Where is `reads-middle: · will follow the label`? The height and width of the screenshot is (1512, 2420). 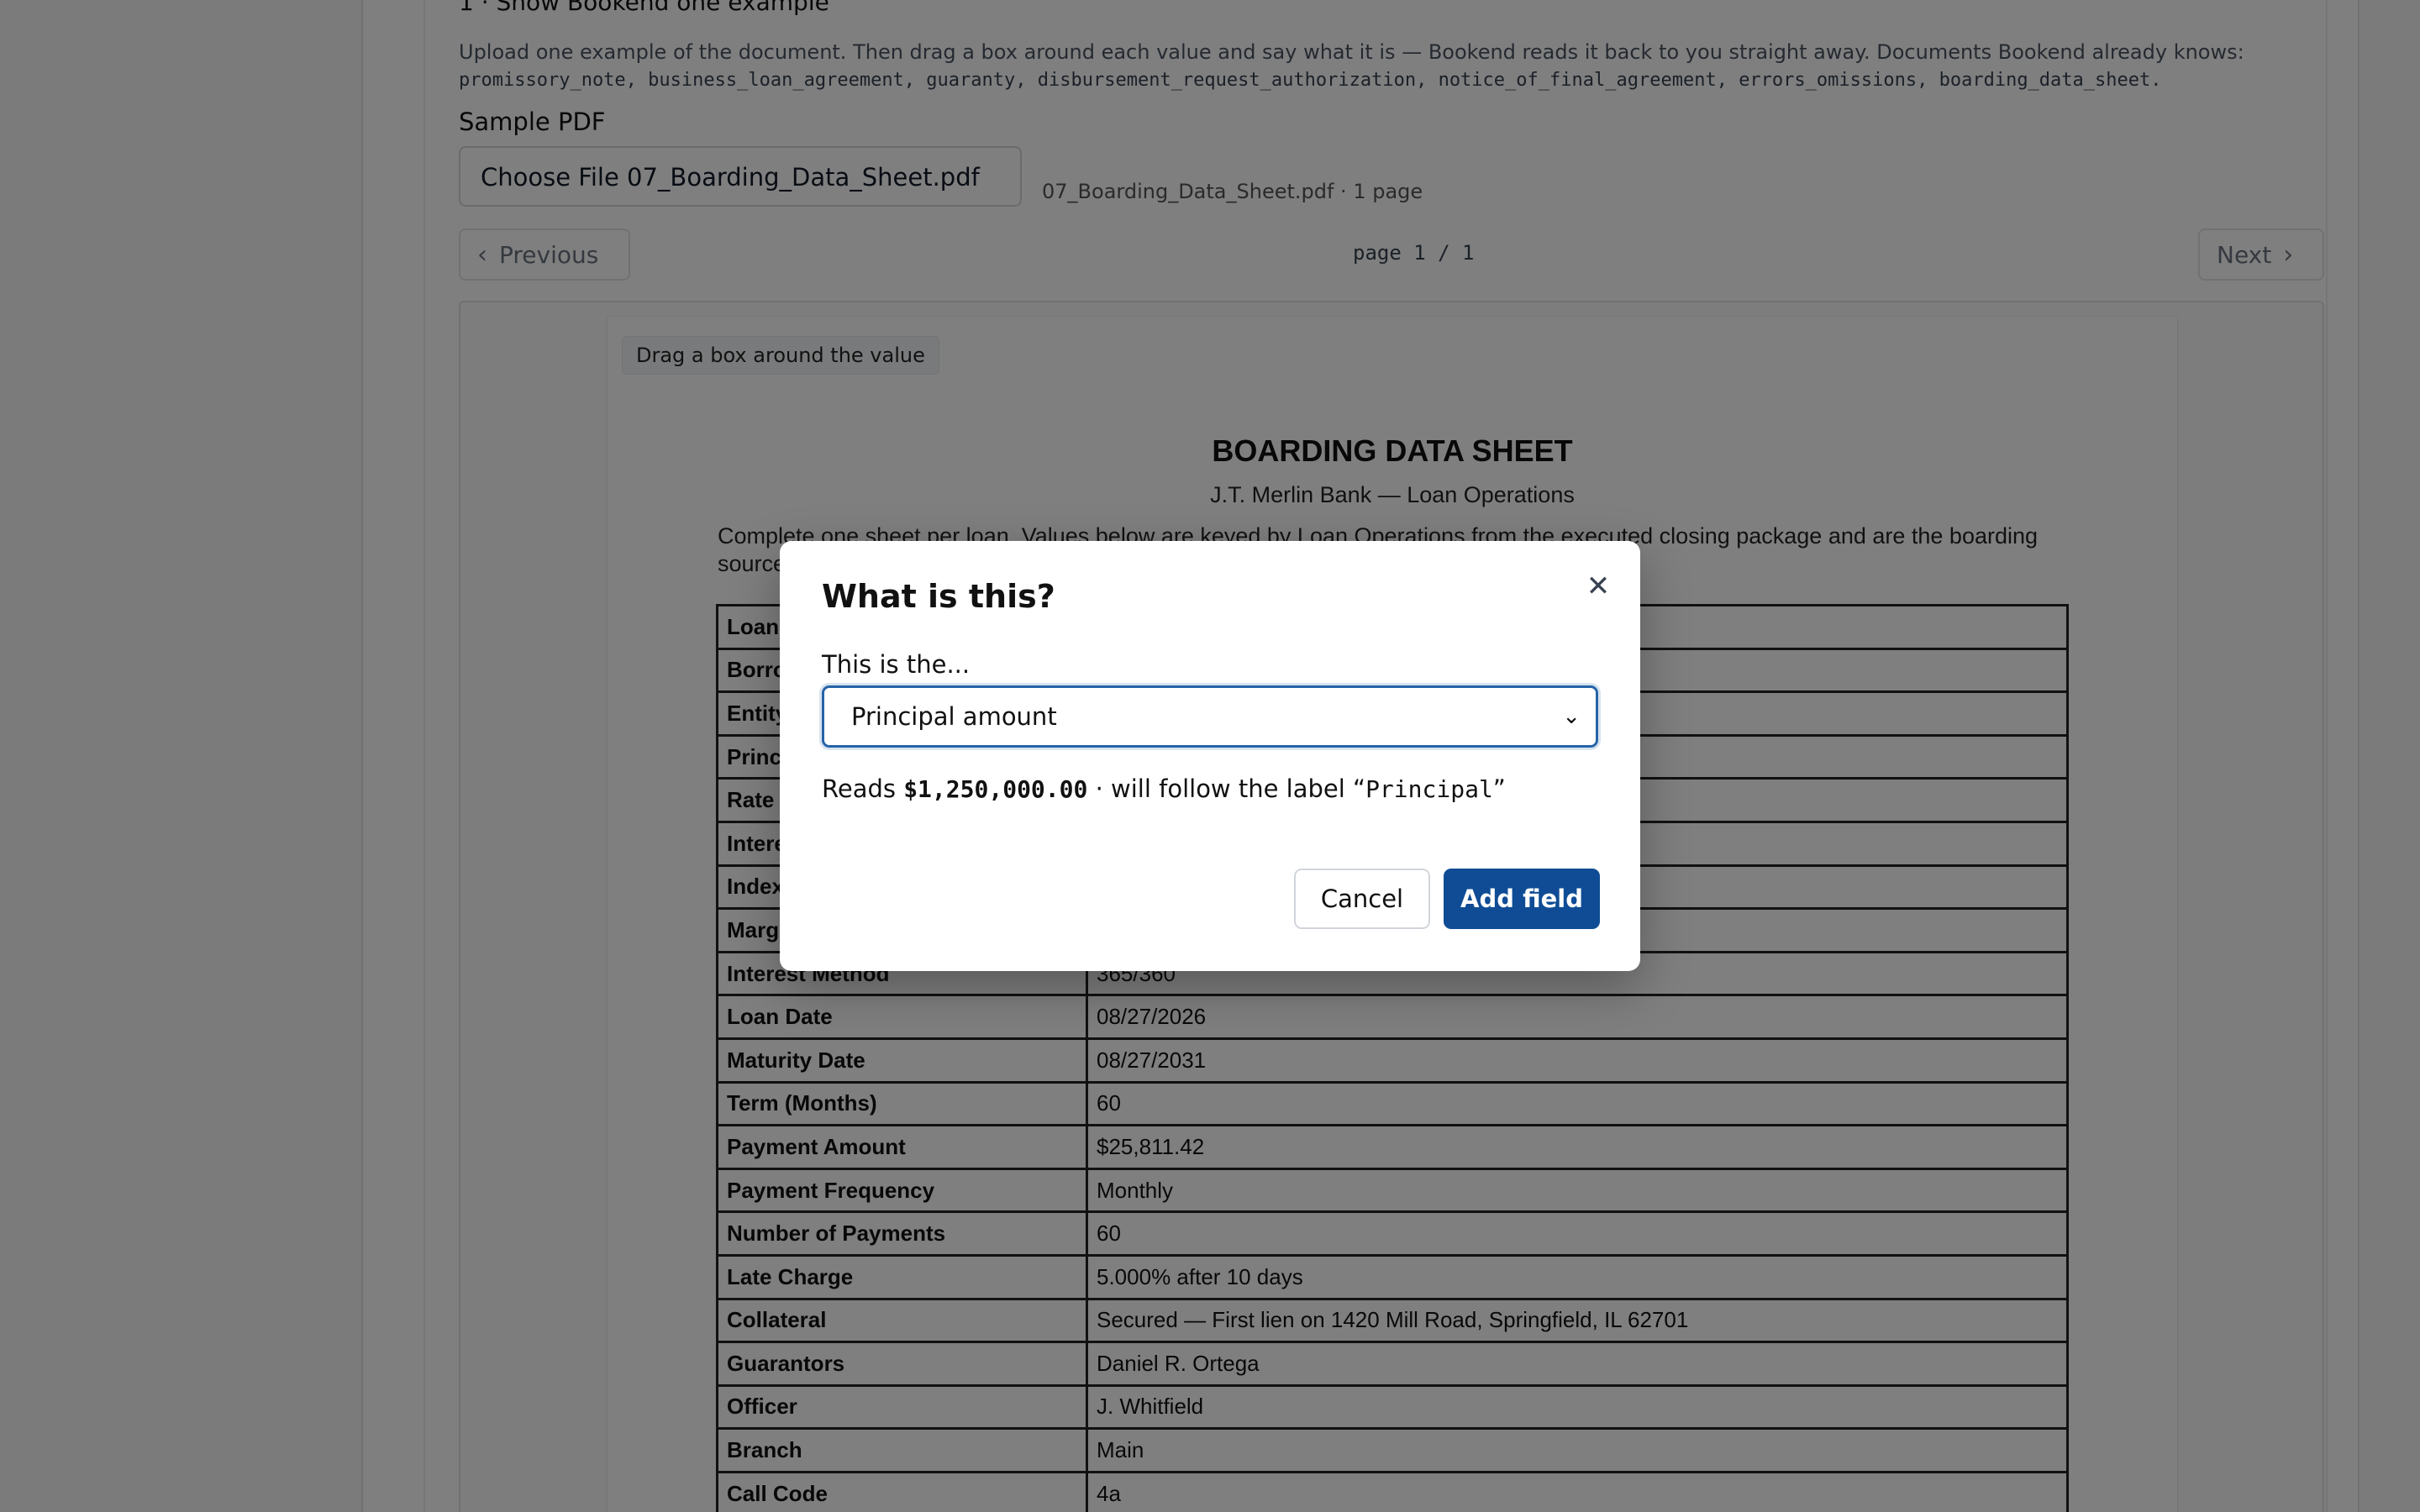
reads-middle: · will follow the label is located at coordinates (1220, 788).